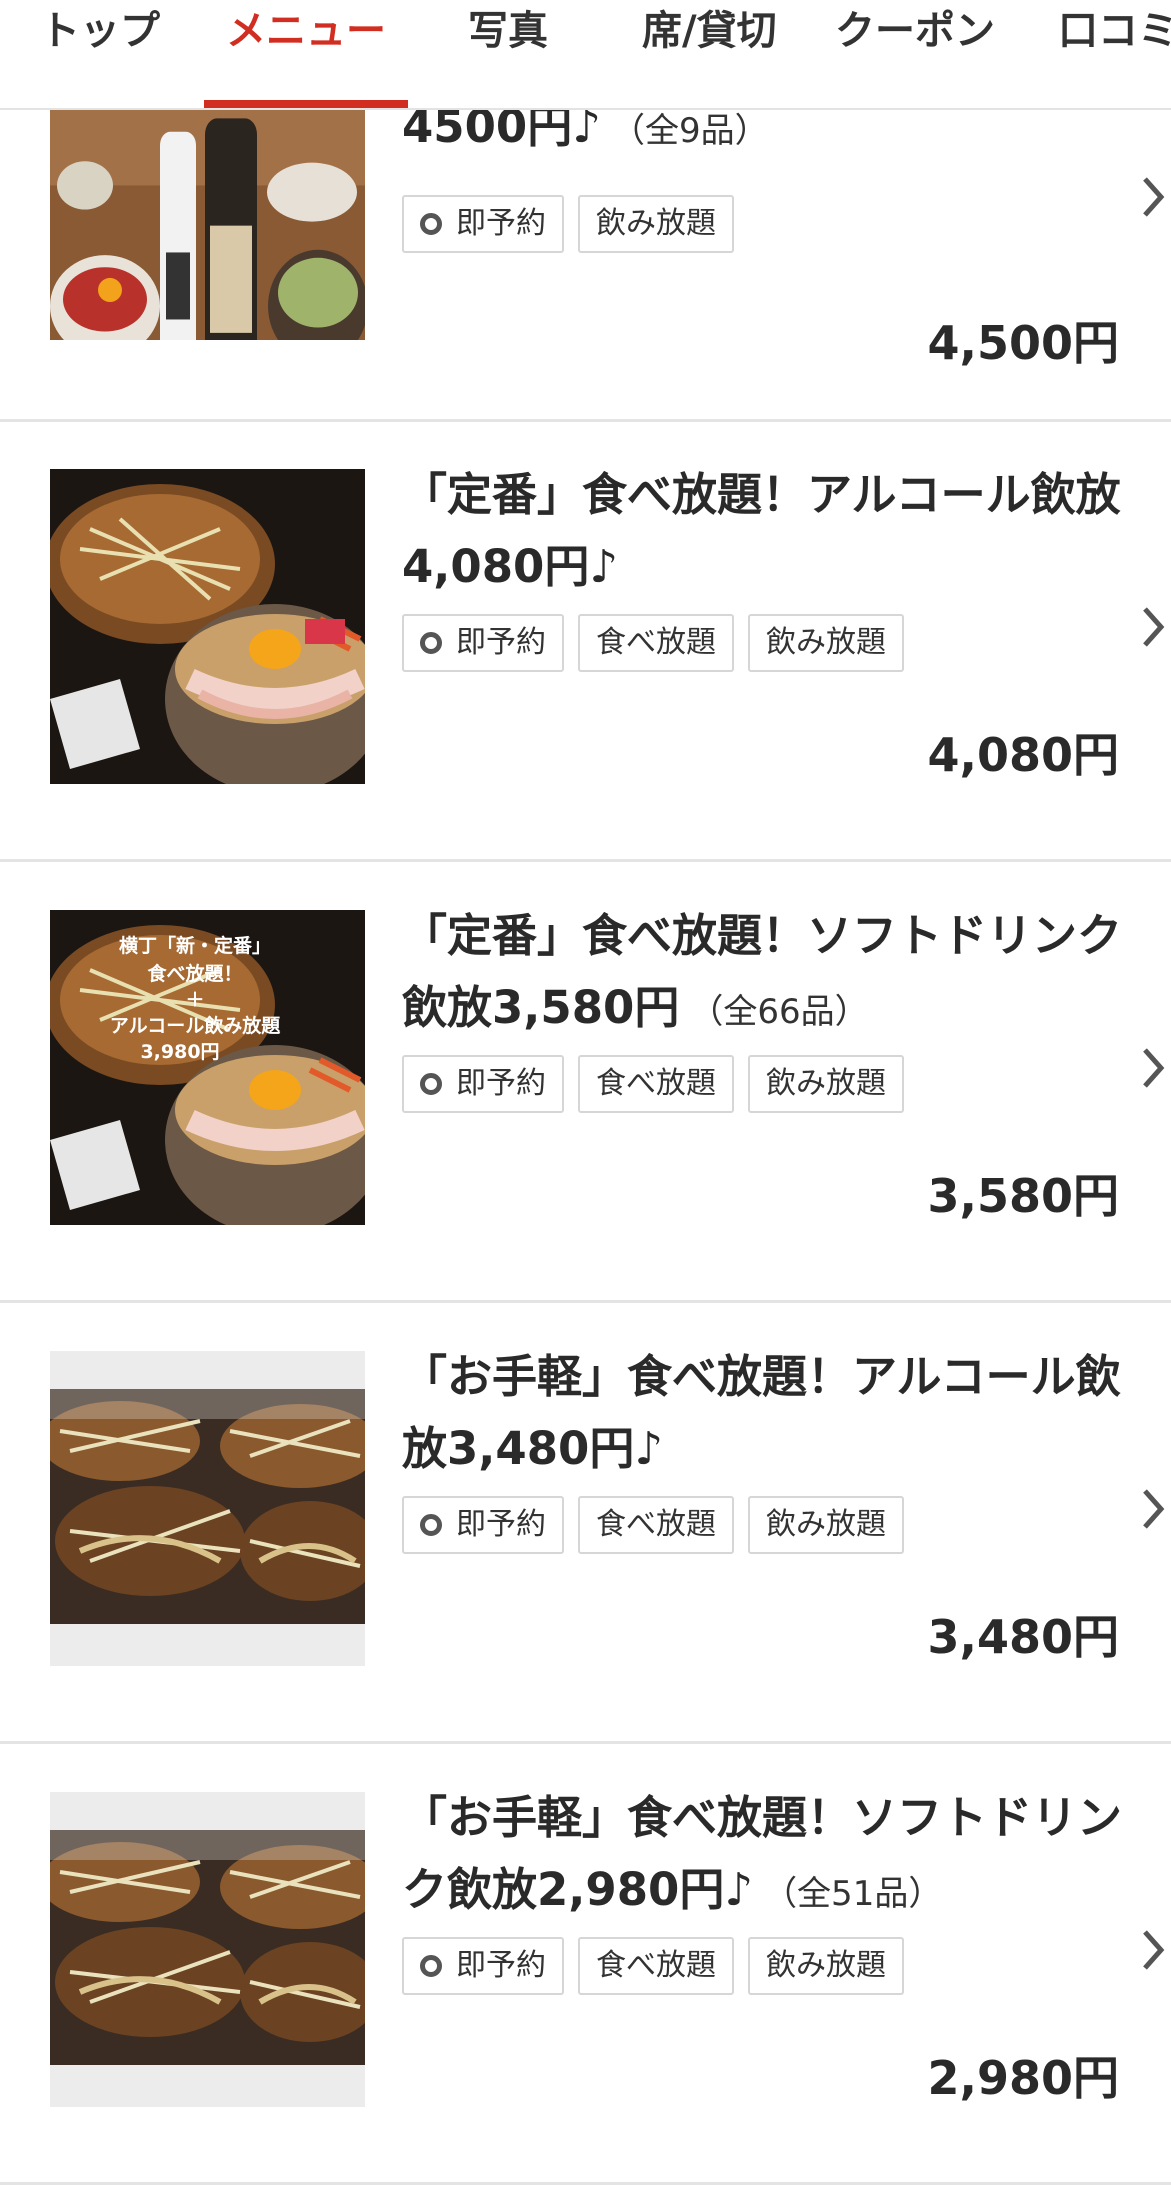 This screenshot has width=1171, height=2212. What do you see at coordinates (194, 1000) in the screenshot?
I see `image-caption-line: ＋` at bounding box center [194, 1000].